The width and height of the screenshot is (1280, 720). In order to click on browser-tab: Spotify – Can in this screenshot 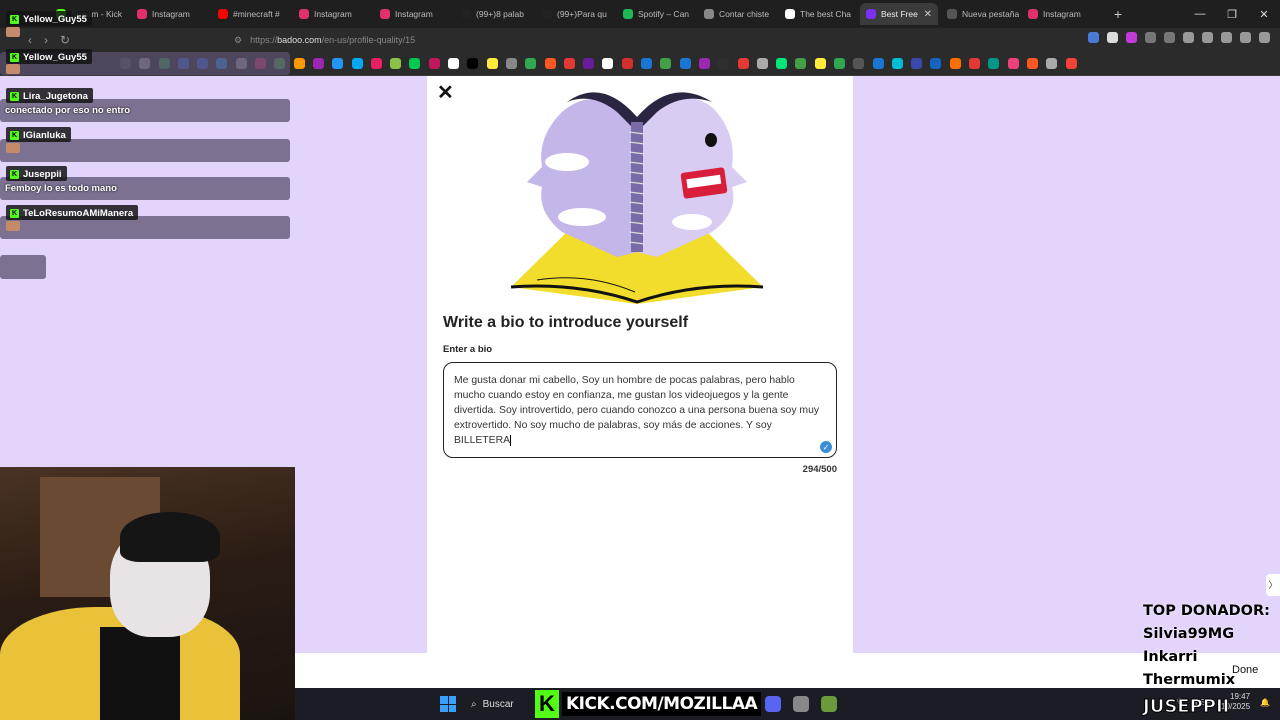, I will do `click(656, 14)`.